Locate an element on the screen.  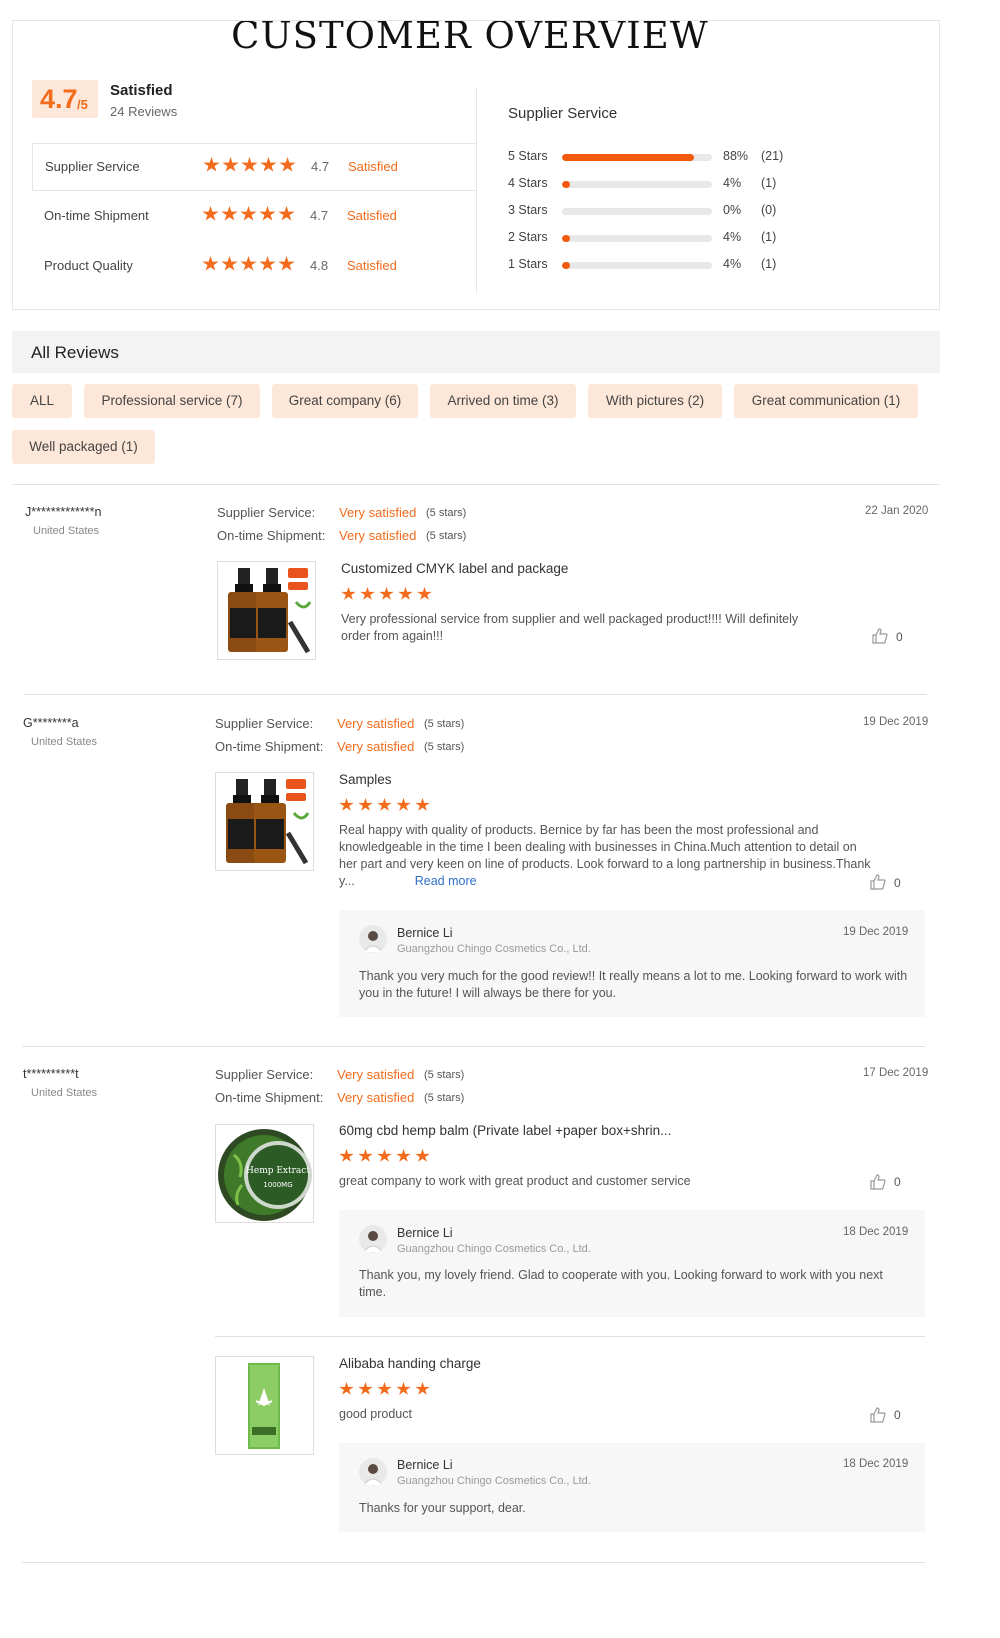
review-date: 22 Jan 2020 is located at coordinates (897, 511).